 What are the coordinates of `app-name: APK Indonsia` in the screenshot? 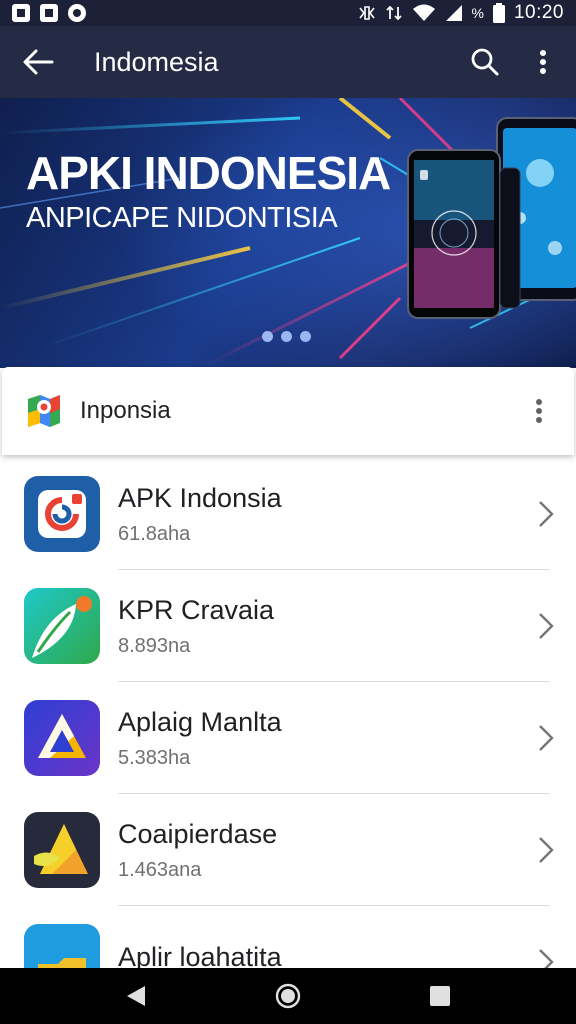 It's located at (200, 497).